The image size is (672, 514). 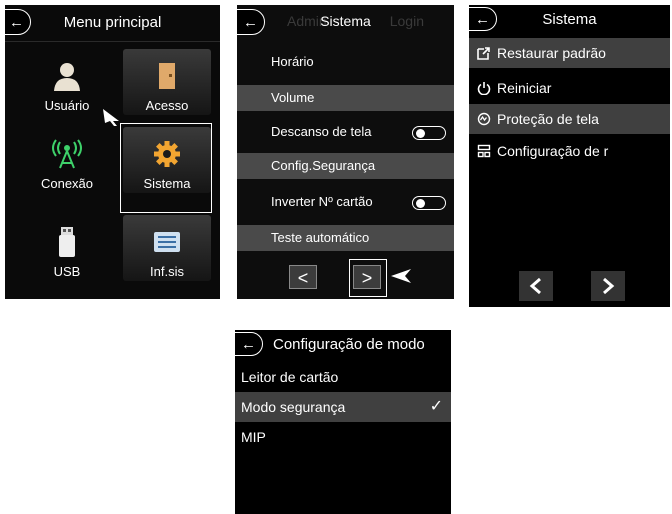 I want to click on list-item-inverter-cartao: Inverter Nº cartão, so click(x=345, y=202).